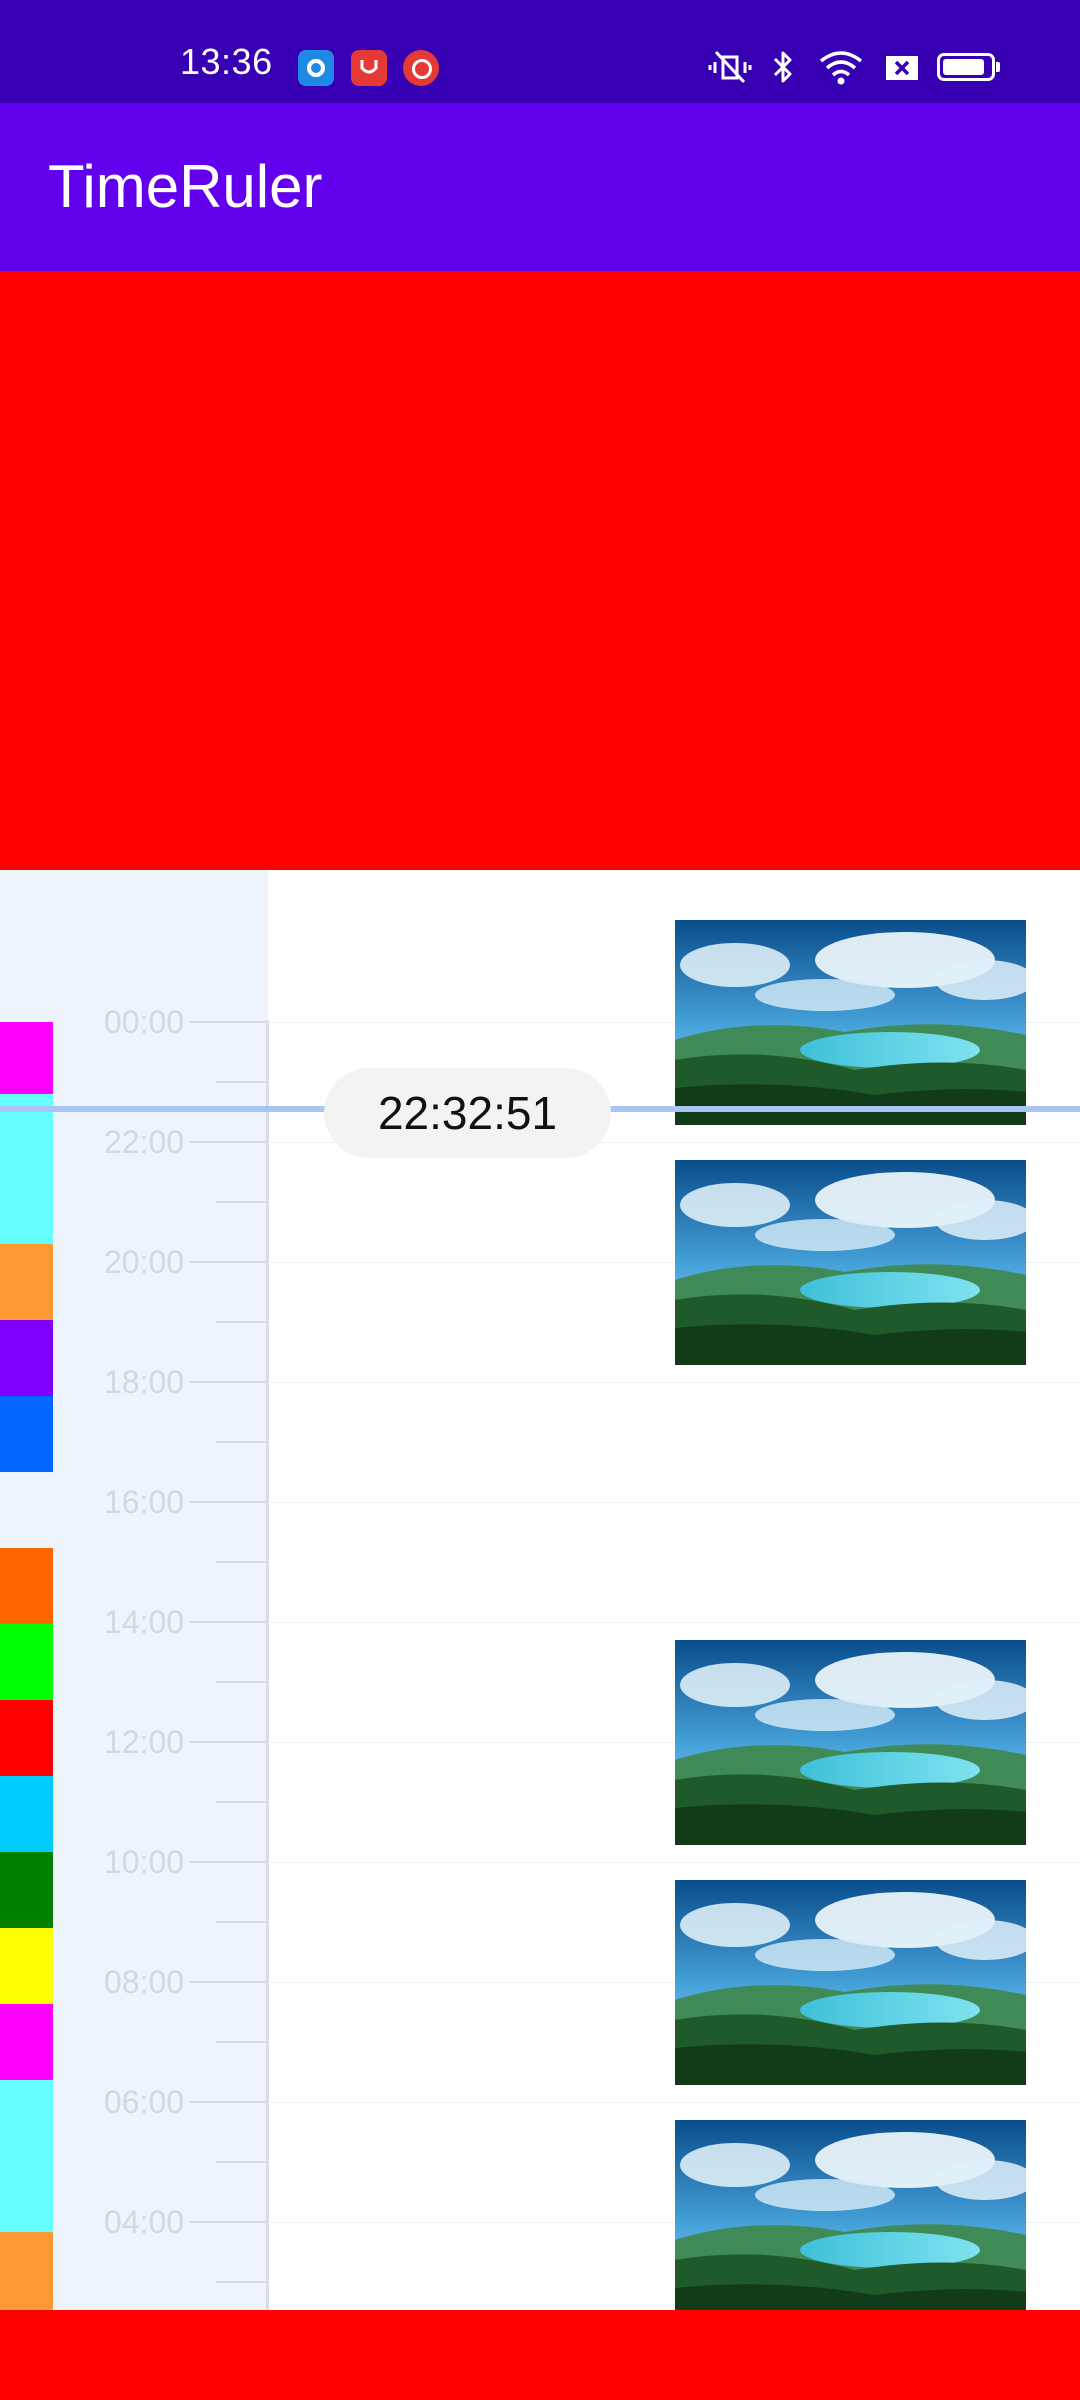 This screenshot has height=2400, width=1080. Describe the element at coordinates (185, 186) in the screenshot. I see `app-title: TimeRuler` at that location.